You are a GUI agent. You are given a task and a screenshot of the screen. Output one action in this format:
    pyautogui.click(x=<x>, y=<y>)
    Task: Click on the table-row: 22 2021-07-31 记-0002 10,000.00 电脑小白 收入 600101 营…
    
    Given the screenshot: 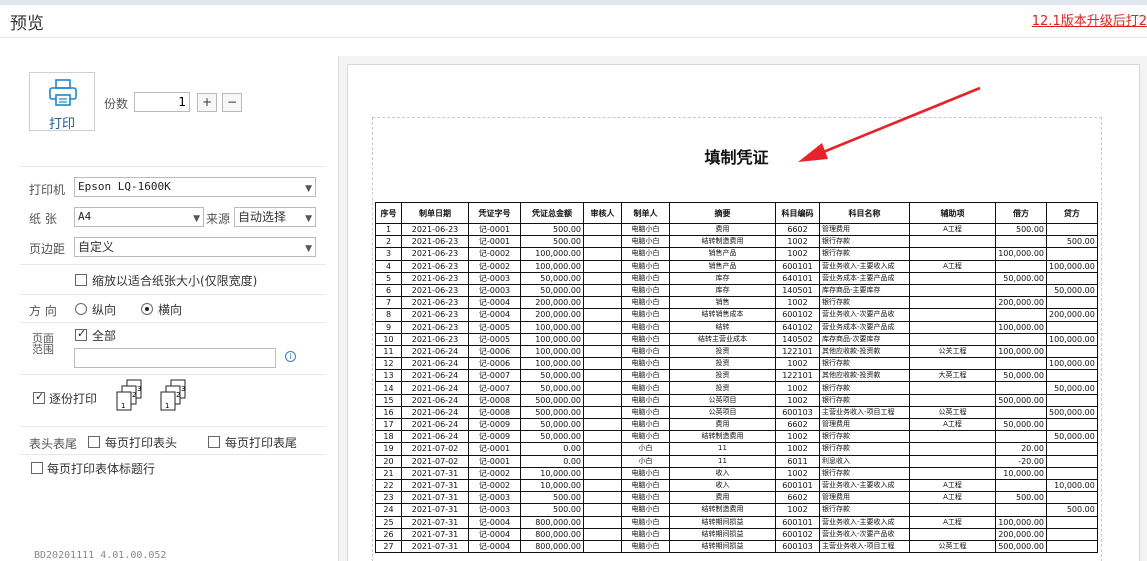 What is the action you would take?
    pyautogui.click(x=736, y=485)
    